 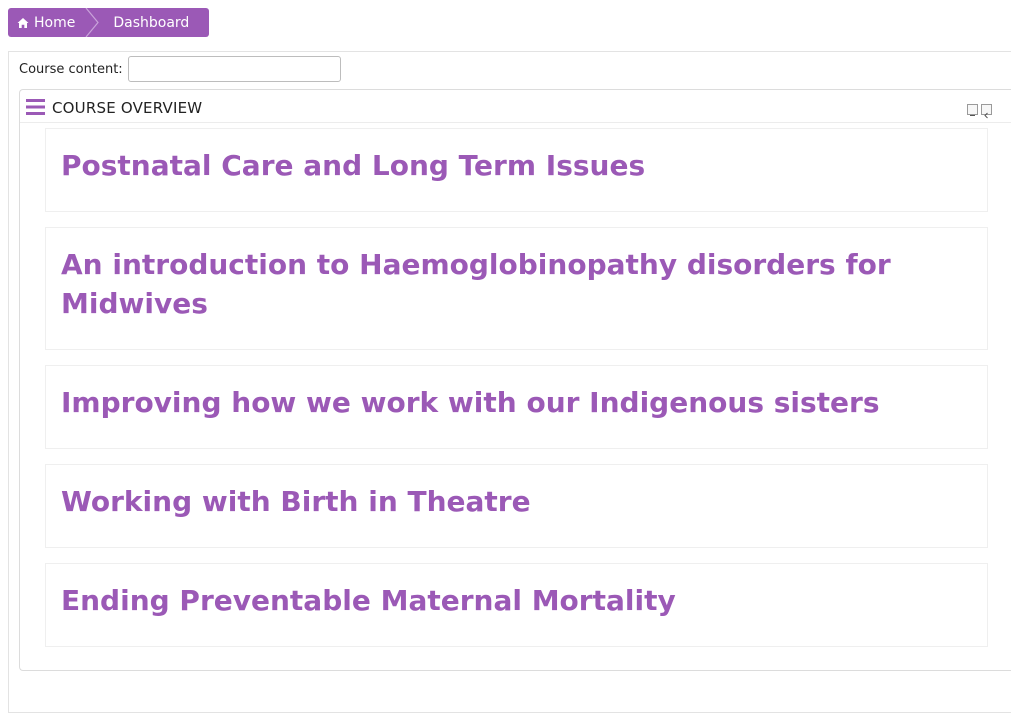 I want to click on course-content-filter: Course content:, so click(x=180, y=69).